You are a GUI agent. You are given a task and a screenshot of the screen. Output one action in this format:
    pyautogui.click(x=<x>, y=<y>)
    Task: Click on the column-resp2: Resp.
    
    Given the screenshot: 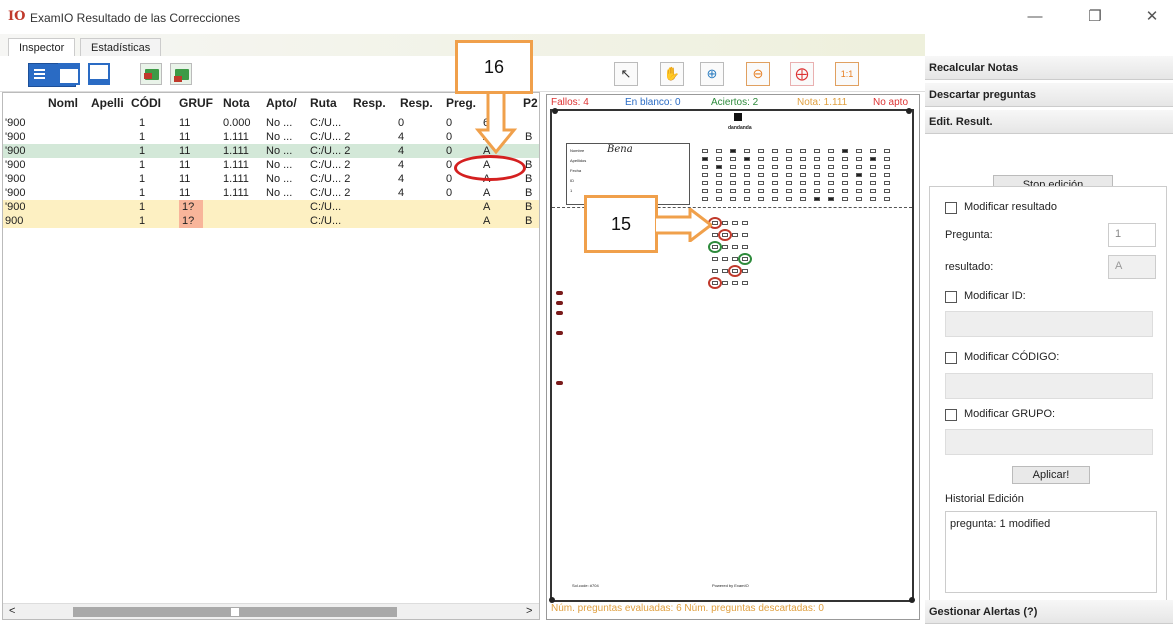 What is the action you would take?
    pyautogui.click(x=421, y=103)
    